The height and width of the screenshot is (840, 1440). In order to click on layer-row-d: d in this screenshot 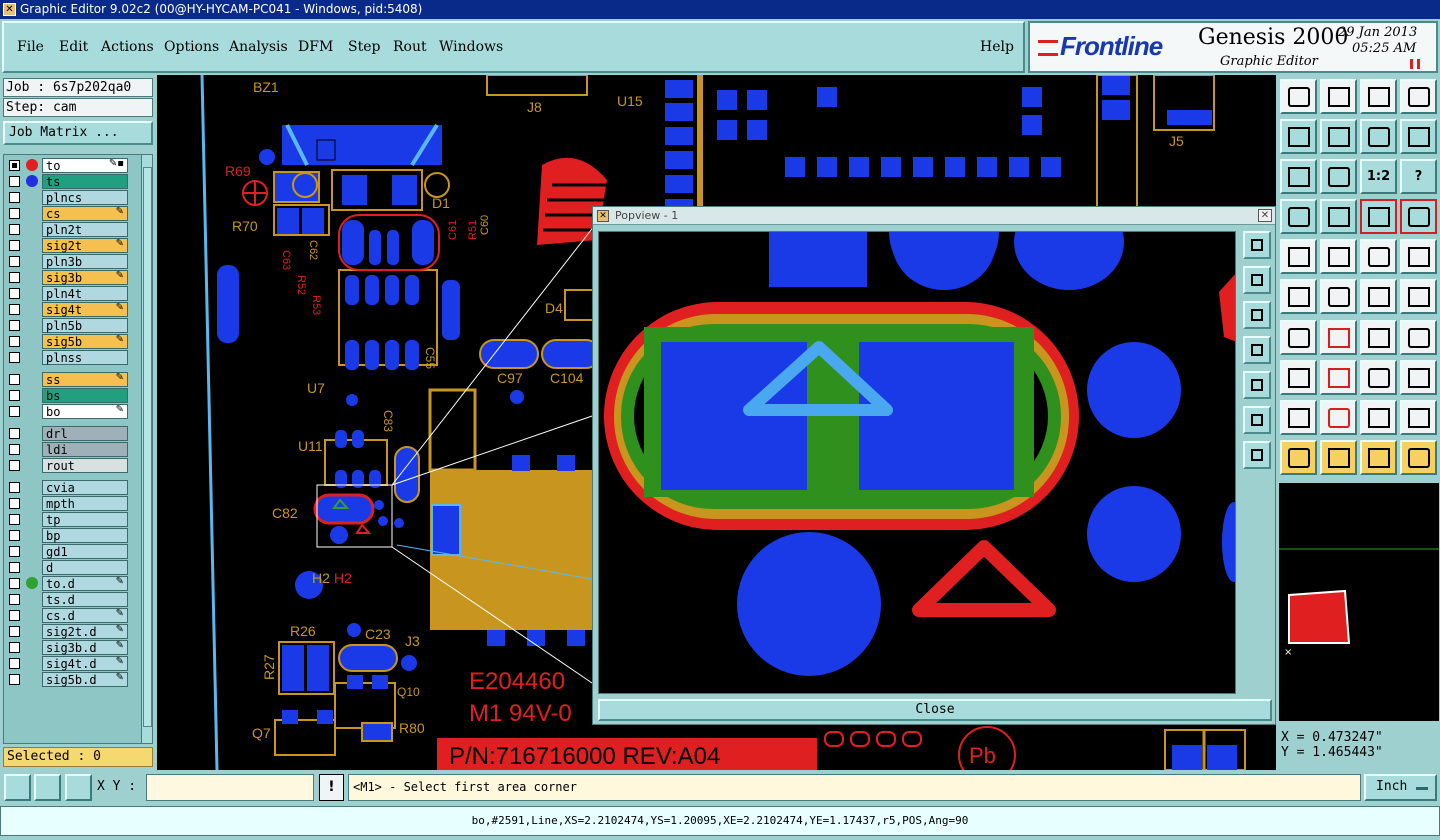, I will do `click(67, 567)`.